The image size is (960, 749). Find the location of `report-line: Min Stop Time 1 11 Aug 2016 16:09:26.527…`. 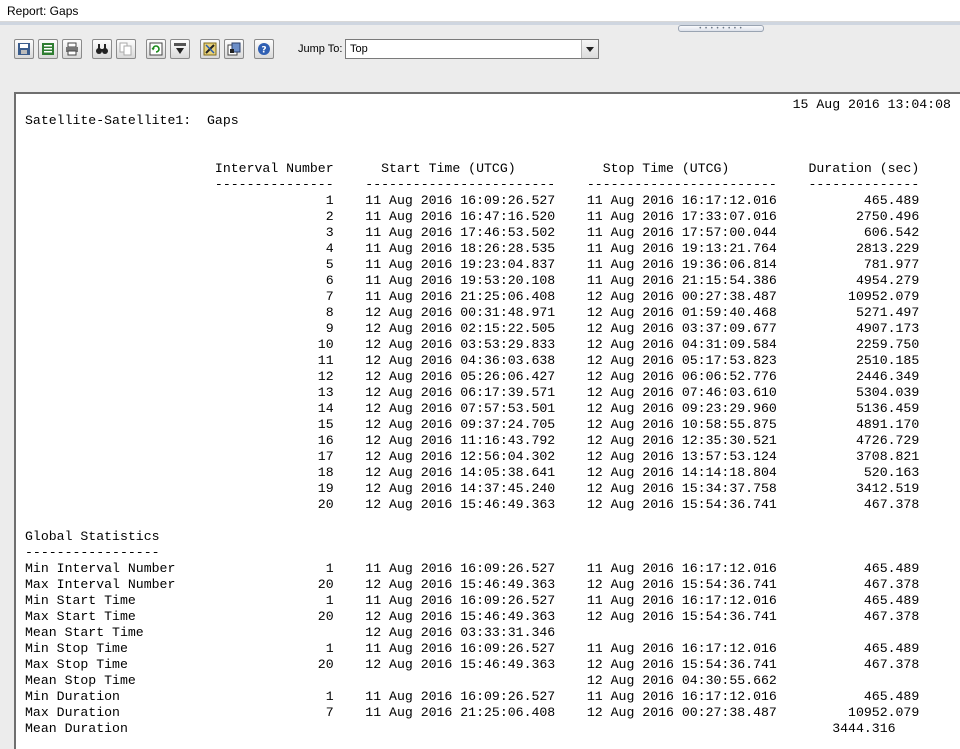

report-line: Min Stop Time 1 11 Aug 2016 16:09:26.527… is located at coordinates (472, 648).